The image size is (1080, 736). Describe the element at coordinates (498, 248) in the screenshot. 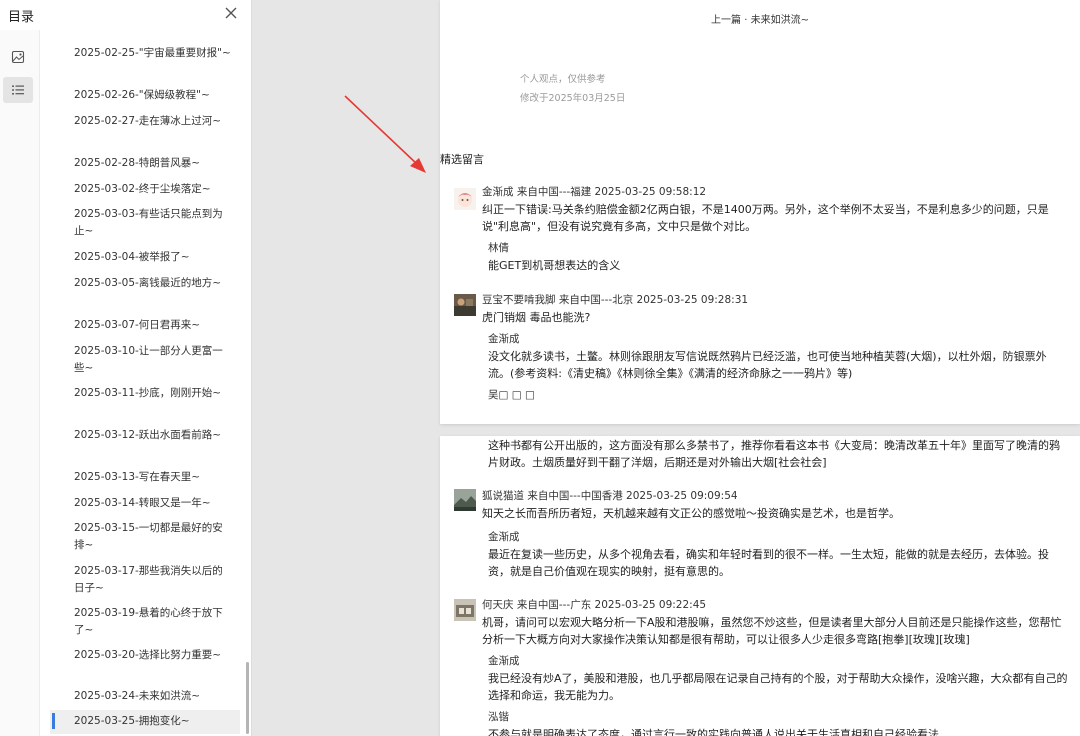

I see `reply-author: 林倩` at that location.